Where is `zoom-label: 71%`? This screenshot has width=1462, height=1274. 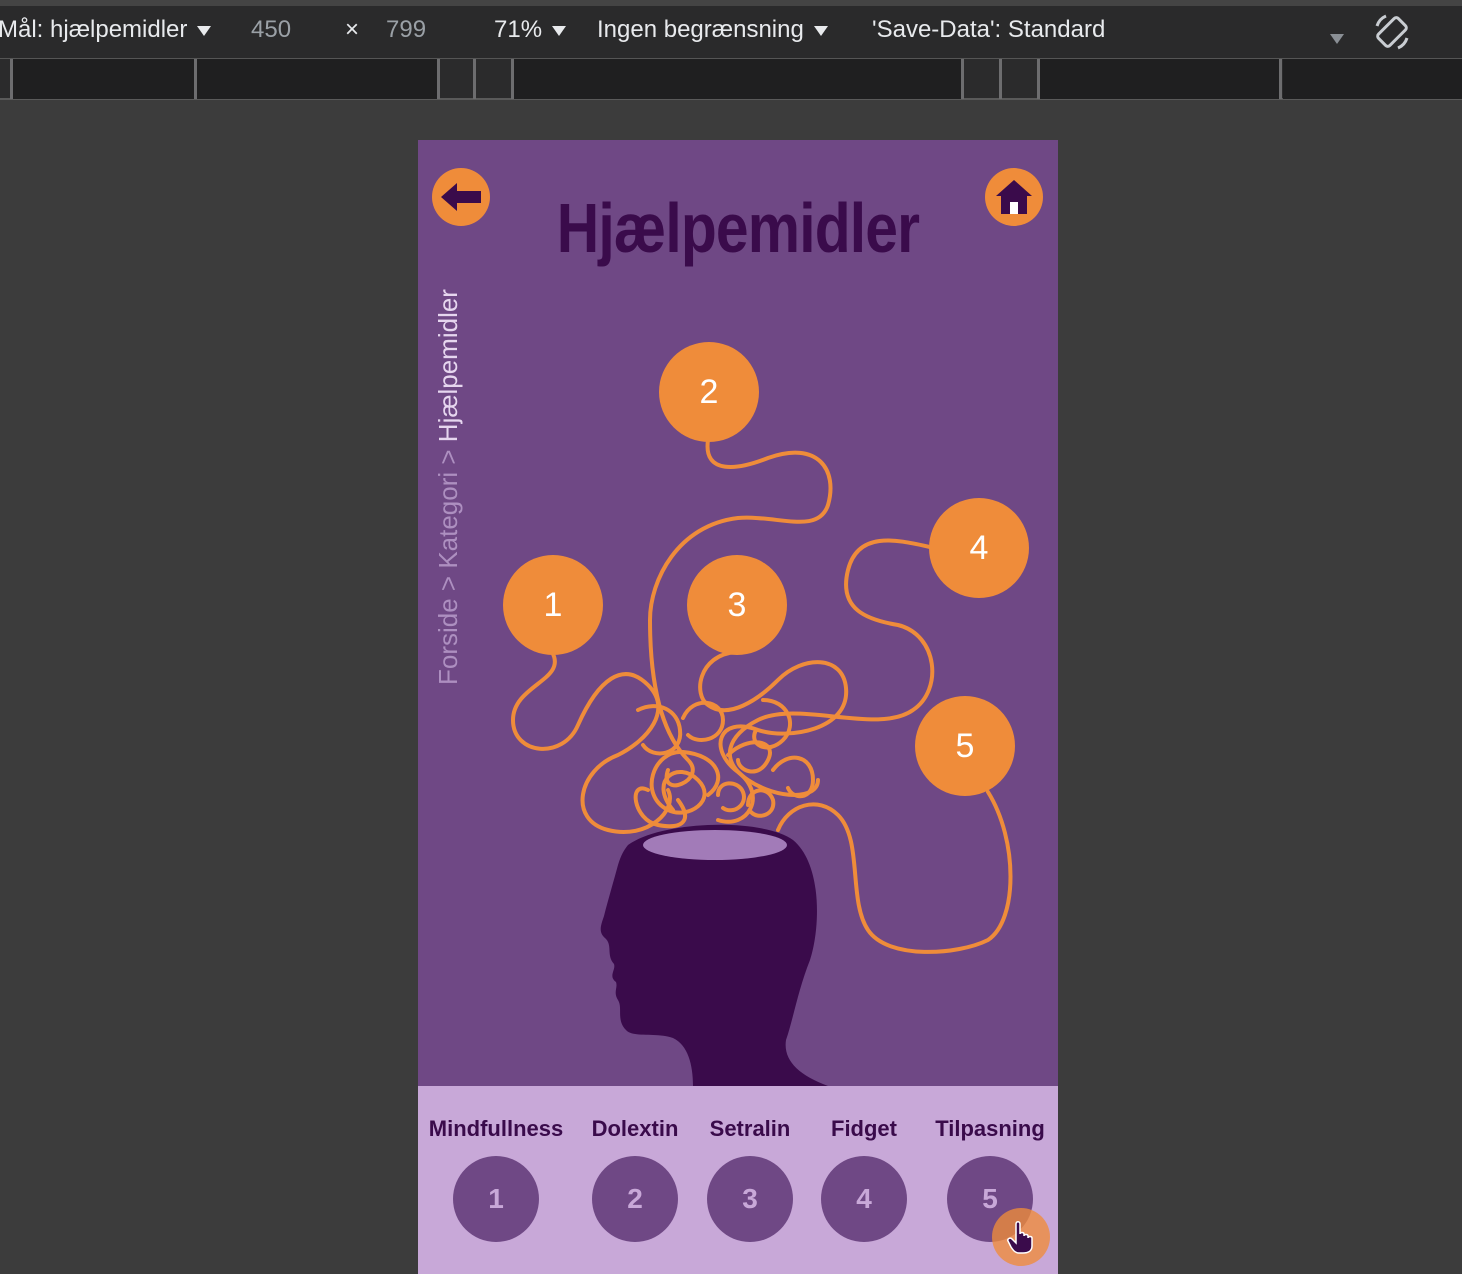 zoom-label: 71% is located at coordinates (518, 29).